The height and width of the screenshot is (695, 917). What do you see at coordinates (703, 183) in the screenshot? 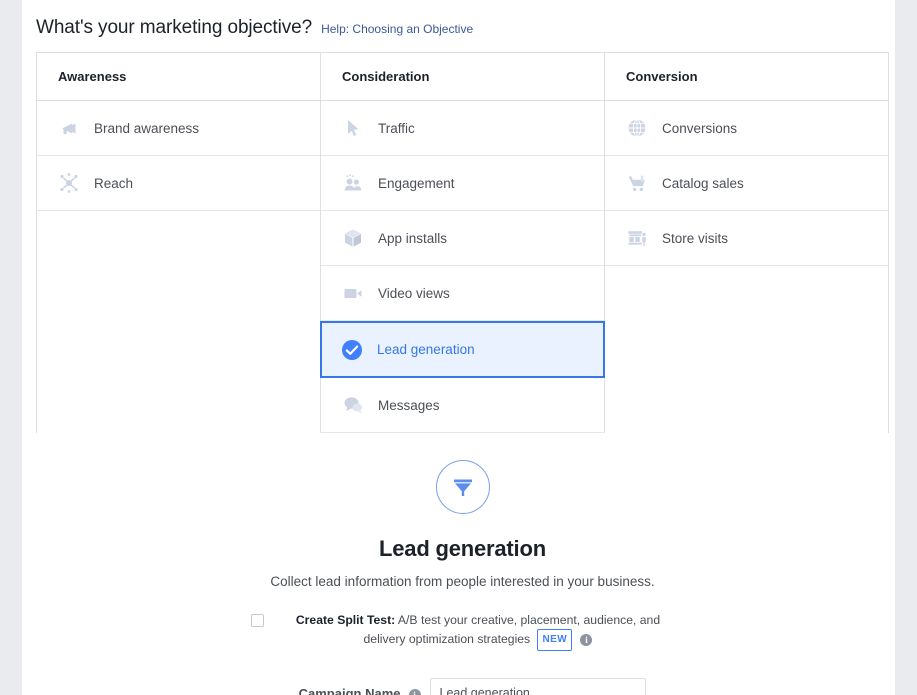
I see `objective-label: Catalog sales` at bounding box center [703, 183].